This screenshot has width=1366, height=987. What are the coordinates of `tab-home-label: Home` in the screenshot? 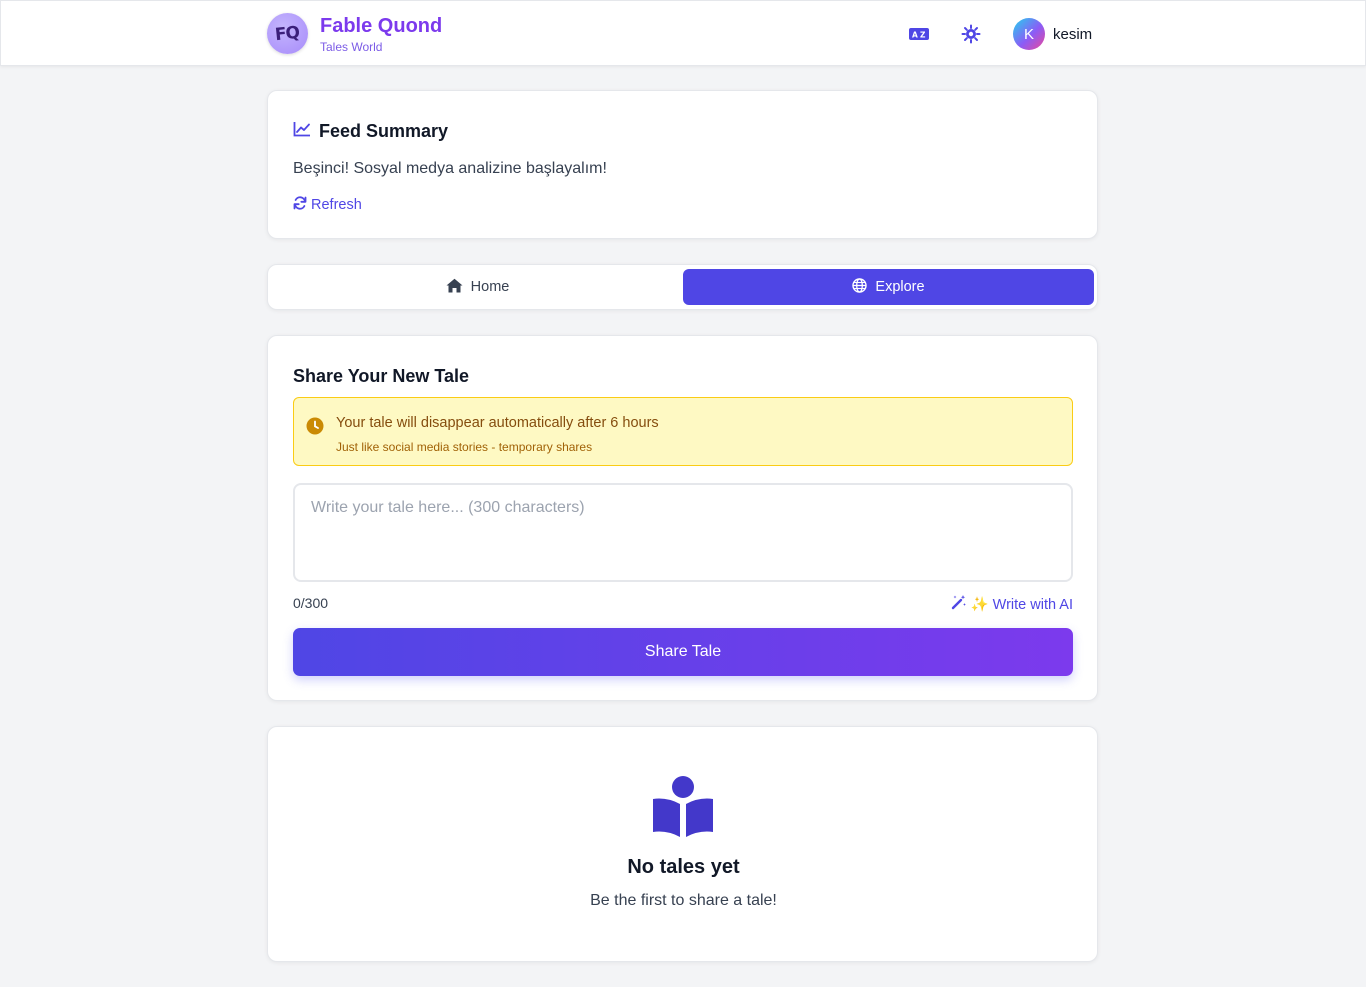 It's located at (490, 287).